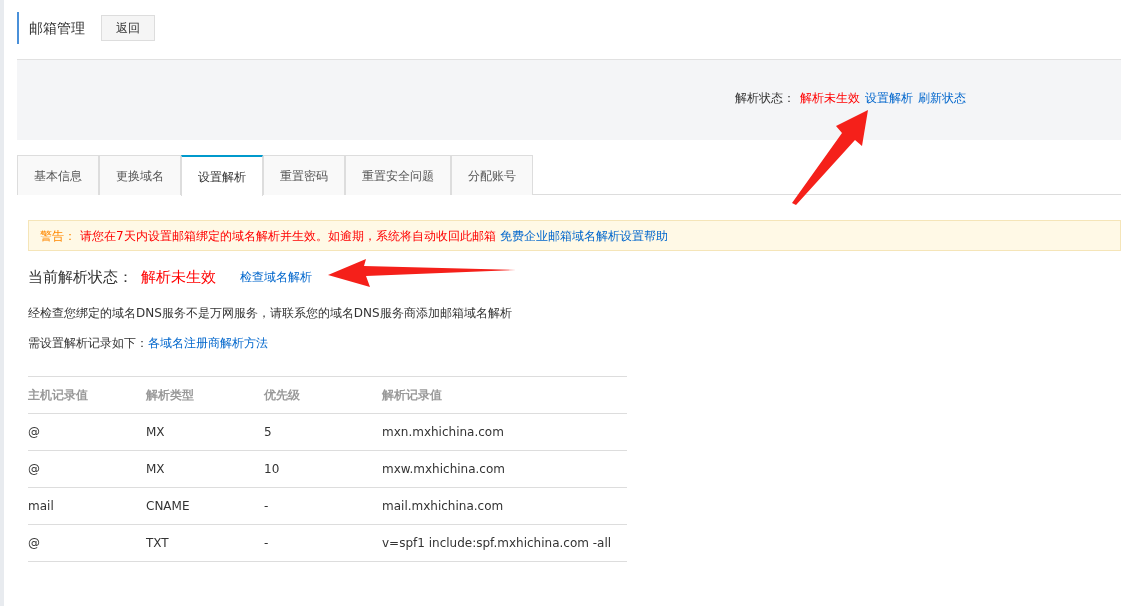 This screenshot has height=606, width=1121. Describe the element at coordinates (270, 313) in the screenshot. I see `notice-text: 经检查您绑定的域名DNS服务不是万网服务，请联系您的域名DNS服务商添加邮箱域名解析` at that location.